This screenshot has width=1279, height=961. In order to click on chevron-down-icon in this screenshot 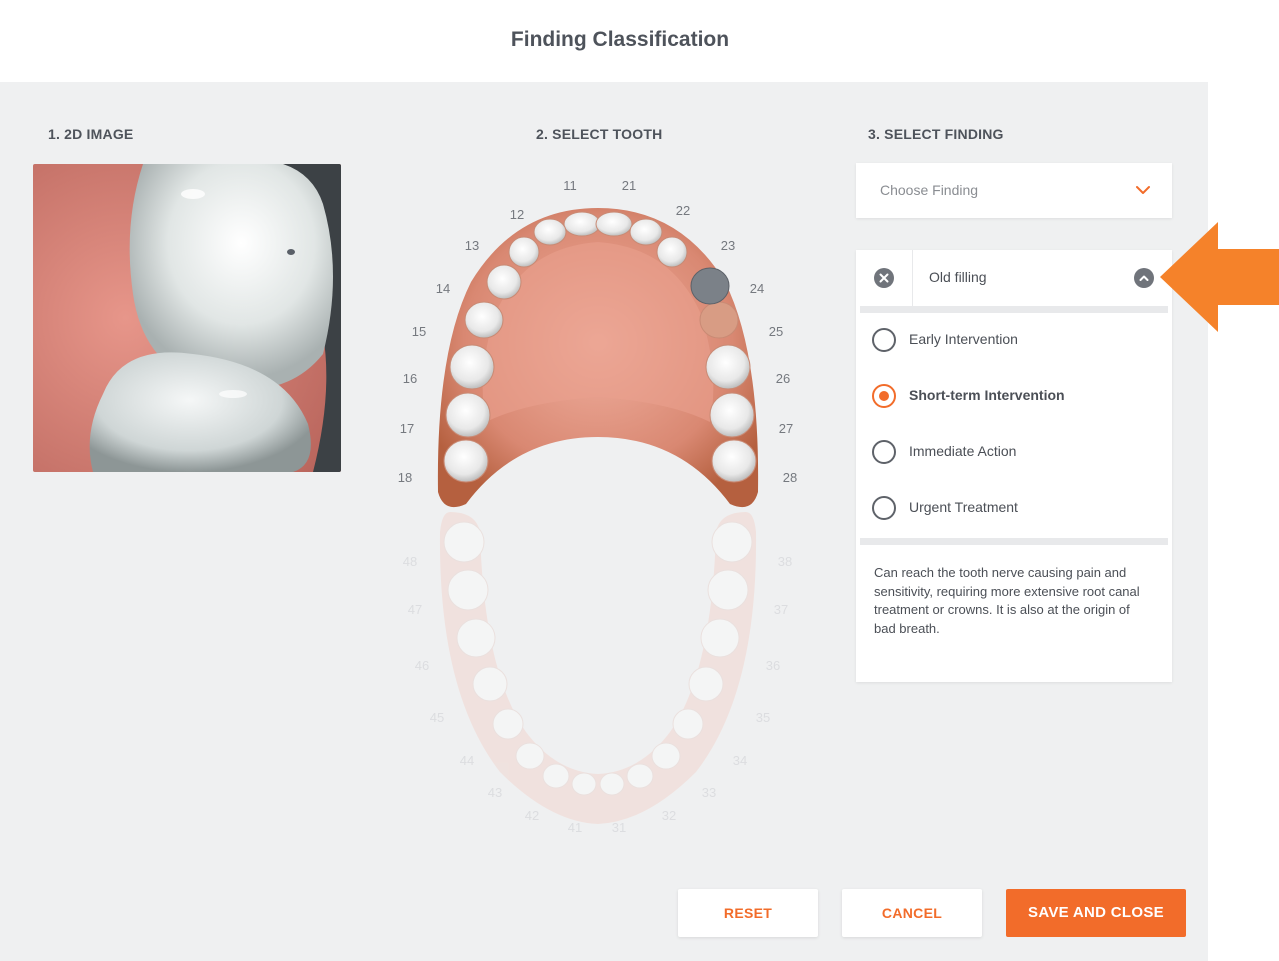, I will do `click(1143, 190)`.